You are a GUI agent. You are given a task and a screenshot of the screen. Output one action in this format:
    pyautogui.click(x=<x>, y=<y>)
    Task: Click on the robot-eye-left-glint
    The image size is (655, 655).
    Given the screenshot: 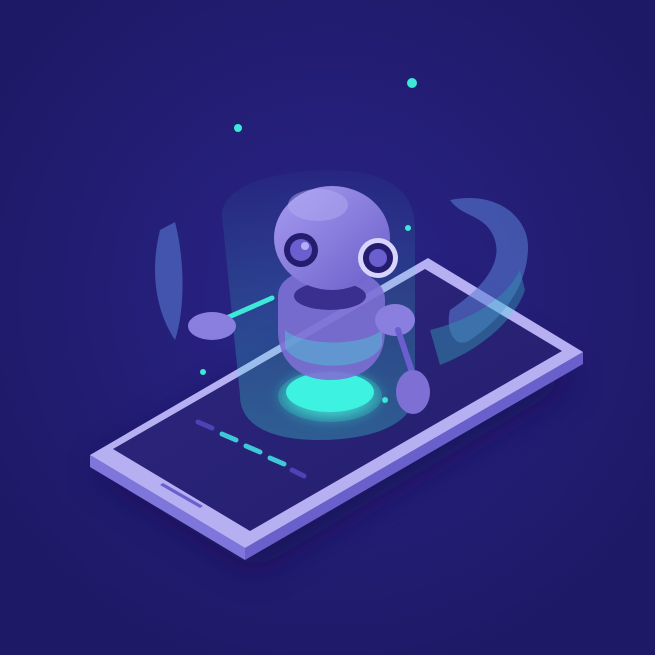 What is the action you would take?
    pyautogui.click(x=305, y=246)
    